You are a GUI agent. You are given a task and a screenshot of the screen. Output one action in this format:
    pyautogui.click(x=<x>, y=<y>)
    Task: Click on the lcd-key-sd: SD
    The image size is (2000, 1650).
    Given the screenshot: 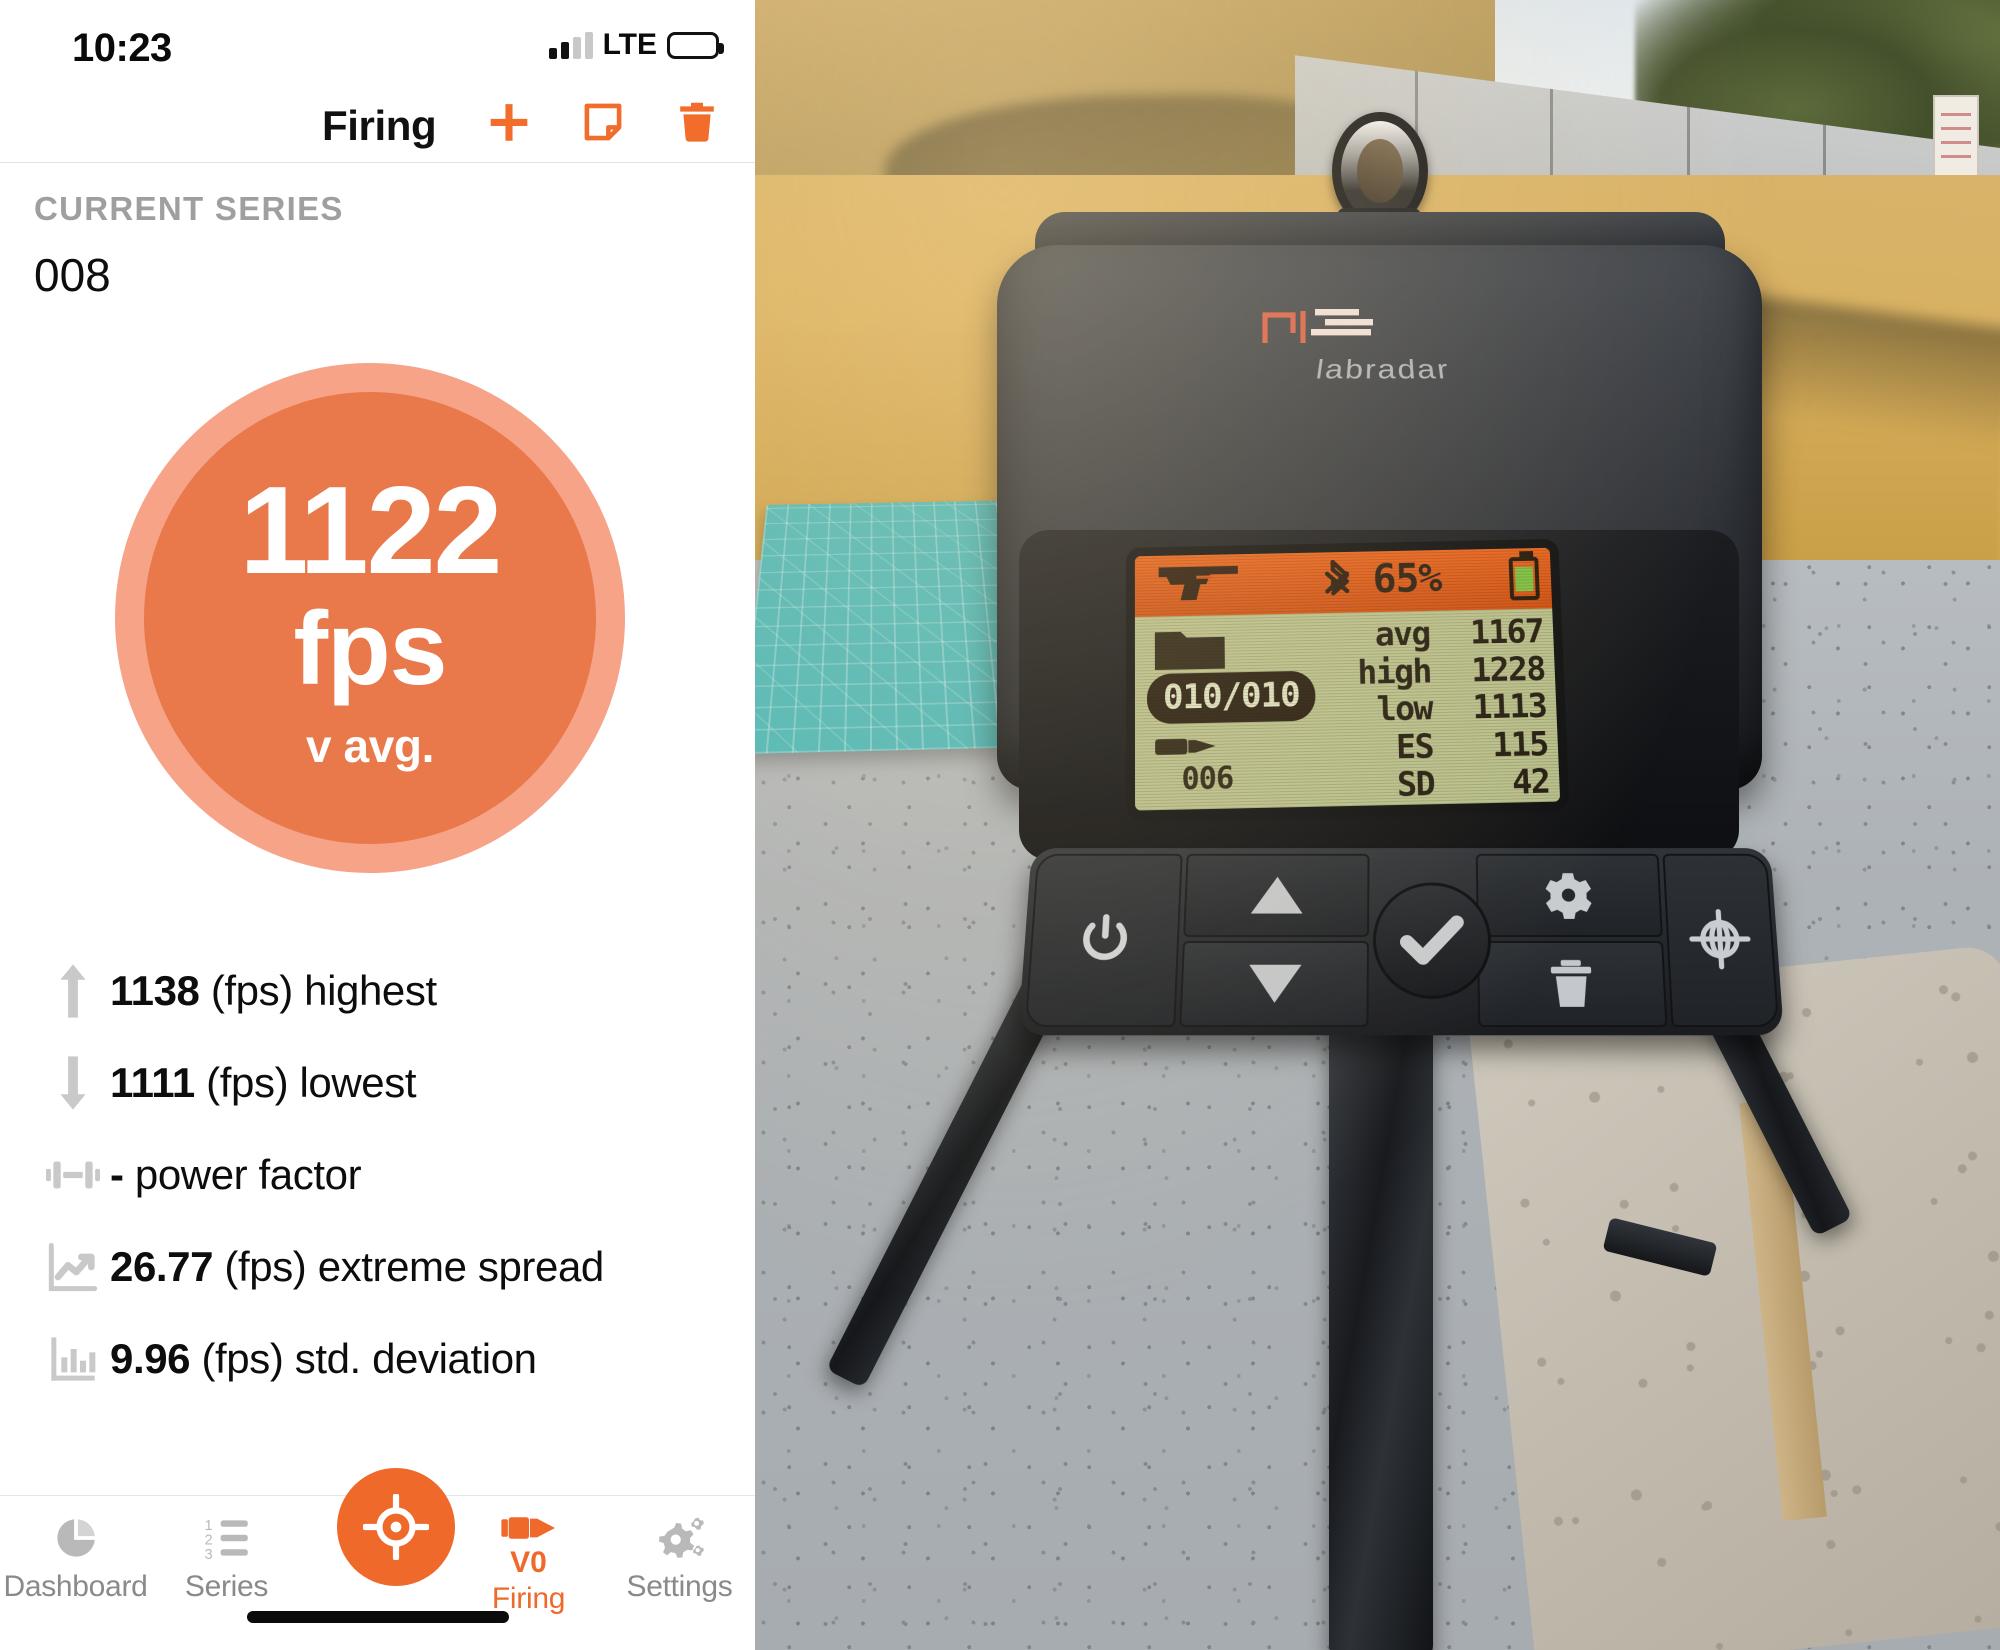 What is the action you would take?
    pyautogui.click(x=1415, y=784)
    